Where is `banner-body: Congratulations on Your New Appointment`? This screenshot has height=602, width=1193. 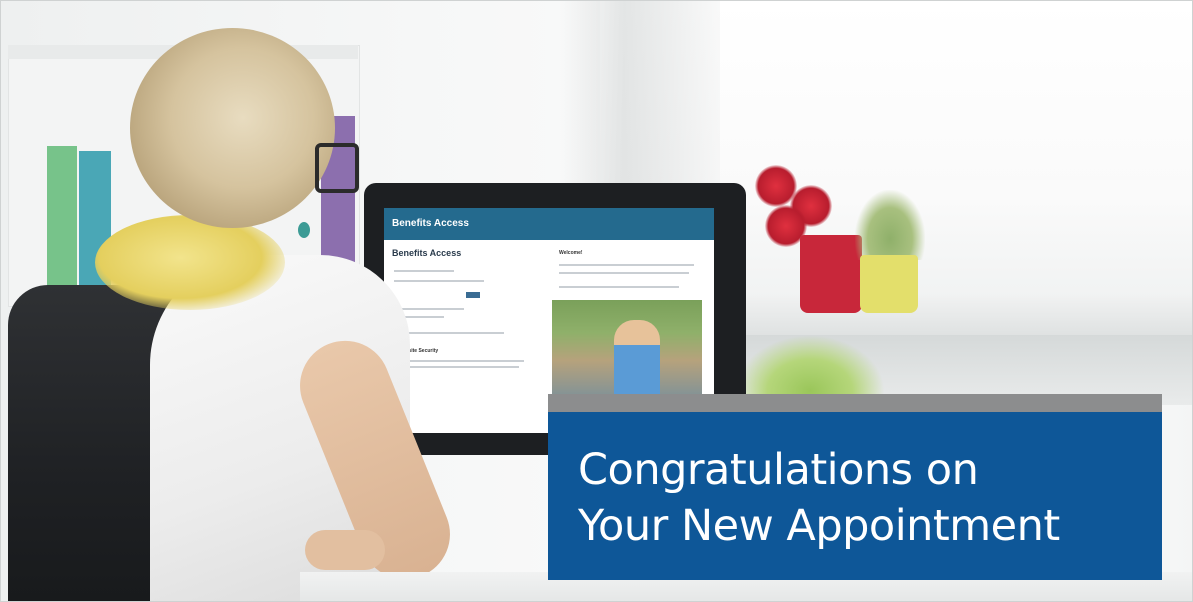
banner-body: Congratulations on Your New Appointment is located at coordinates (855, 496).